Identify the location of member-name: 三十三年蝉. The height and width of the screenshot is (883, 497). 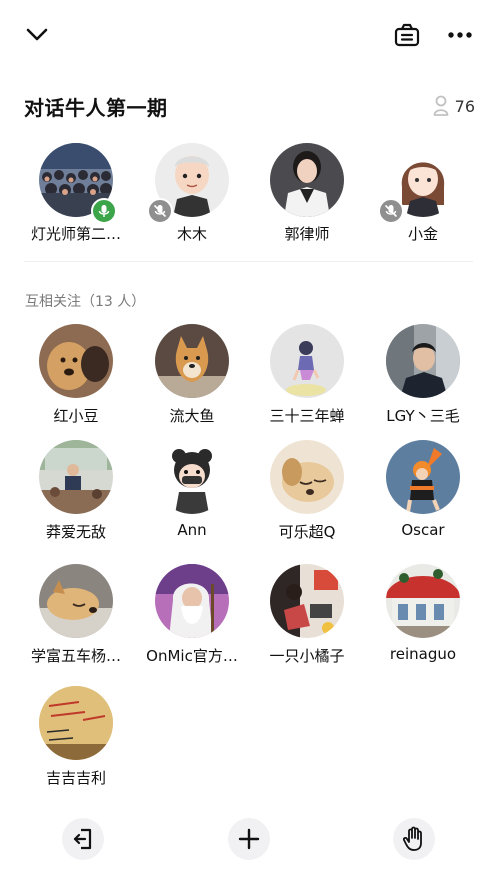
(307, 416).